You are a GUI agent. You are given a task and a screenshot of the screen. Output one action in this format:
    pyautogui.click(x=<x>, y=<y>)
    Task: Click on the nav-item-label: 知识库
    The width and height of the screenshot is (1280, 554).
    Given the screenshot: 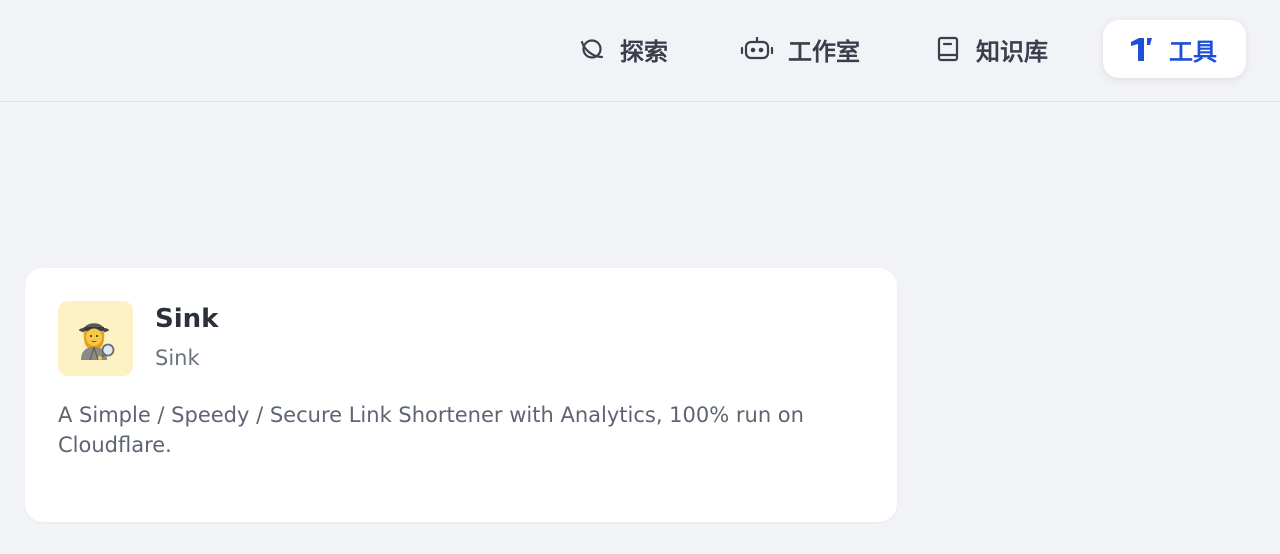 What is the action you would take?
    pyautogui.click(x=1012, y=51)
    